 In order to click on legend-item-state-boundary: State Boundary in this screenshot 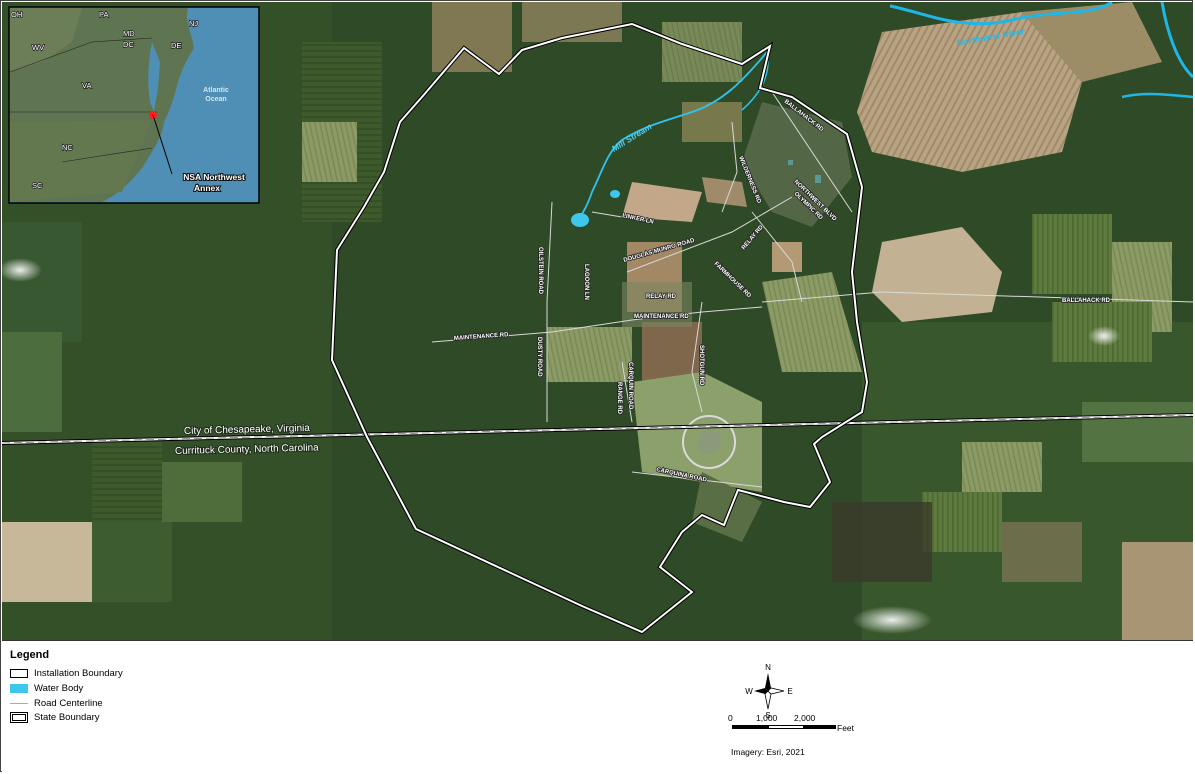, I will do `click(55, 717)`.